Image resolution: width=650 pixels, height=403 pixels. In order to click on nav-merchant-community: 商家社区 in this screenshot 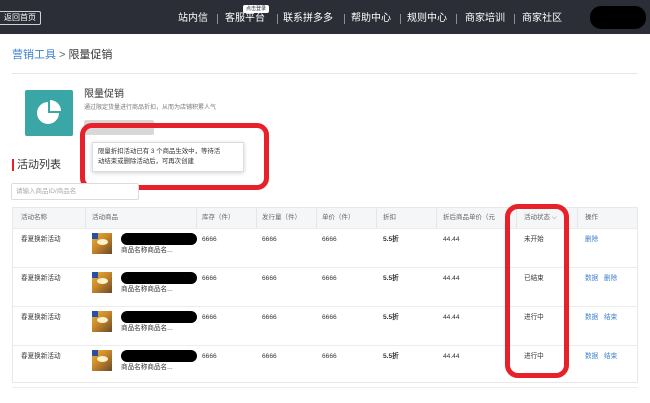, I will do `click(542, 19)`.